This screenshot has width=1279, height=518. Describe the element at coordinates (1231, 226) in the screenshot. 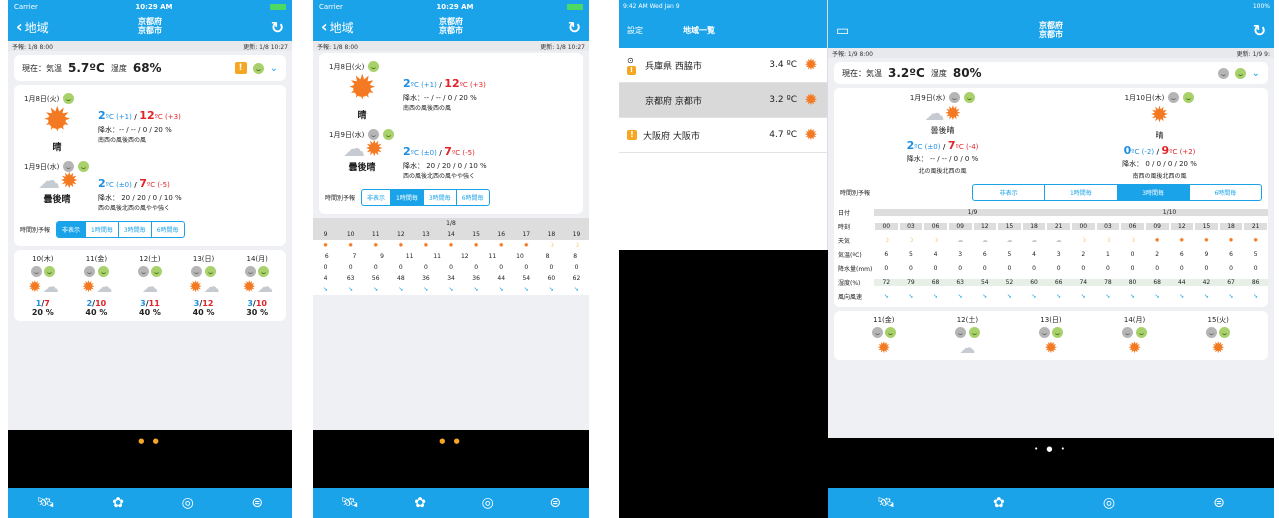

I see `time-cell: 18` at that location.